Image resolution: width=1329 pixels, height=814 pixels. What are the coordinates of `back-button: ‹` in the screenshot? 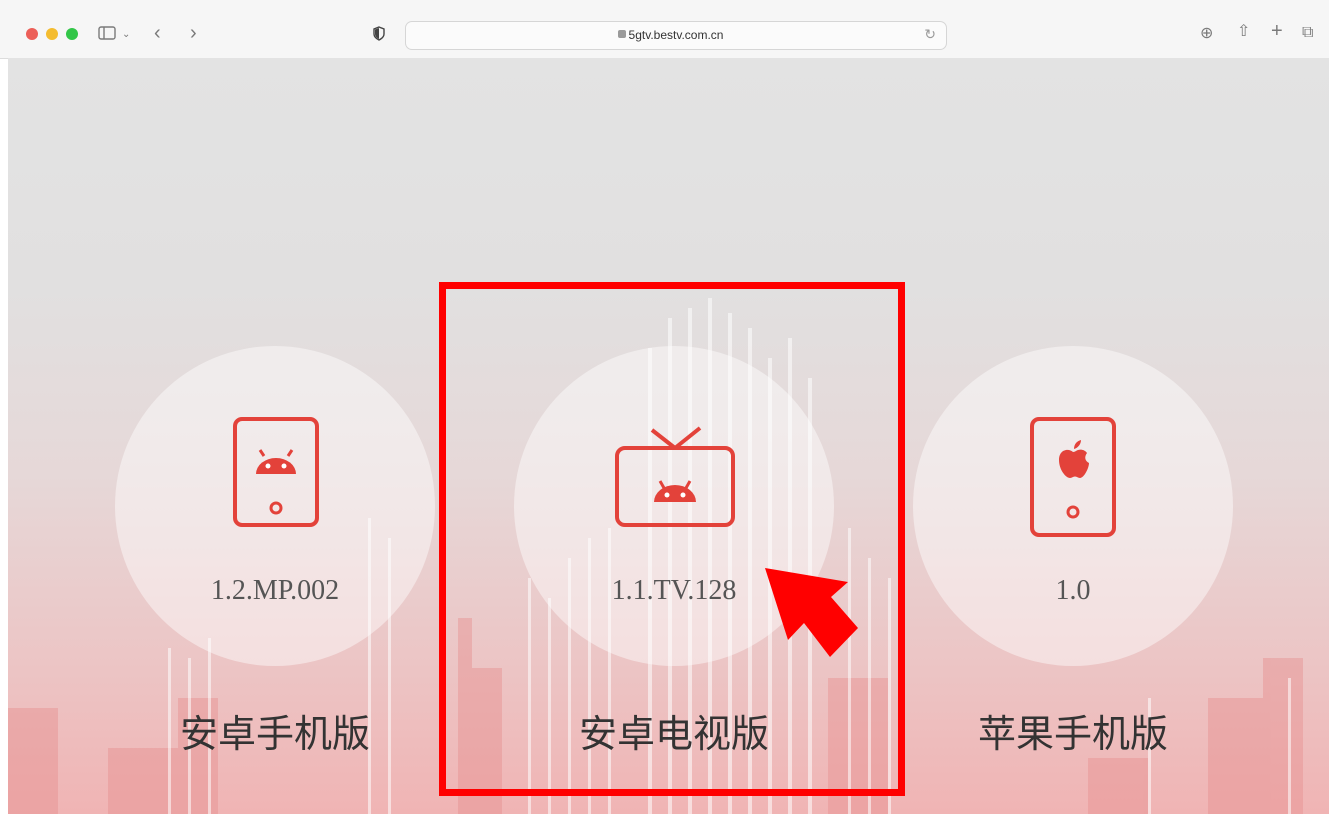 It's located at (157, 33).